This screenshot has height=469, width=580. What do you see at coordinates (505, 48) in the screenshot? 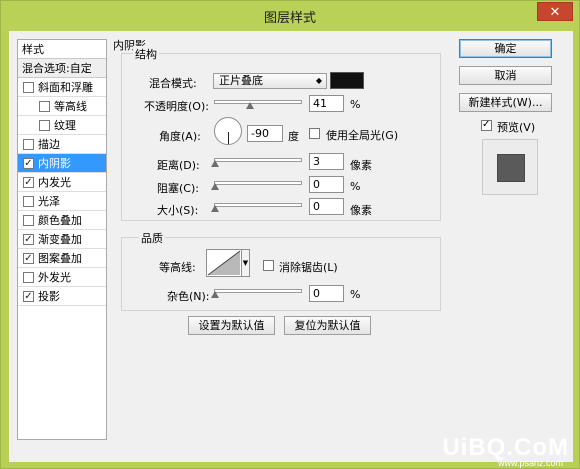
I see `ok-button: 确定` at bounding box center [505, 48].